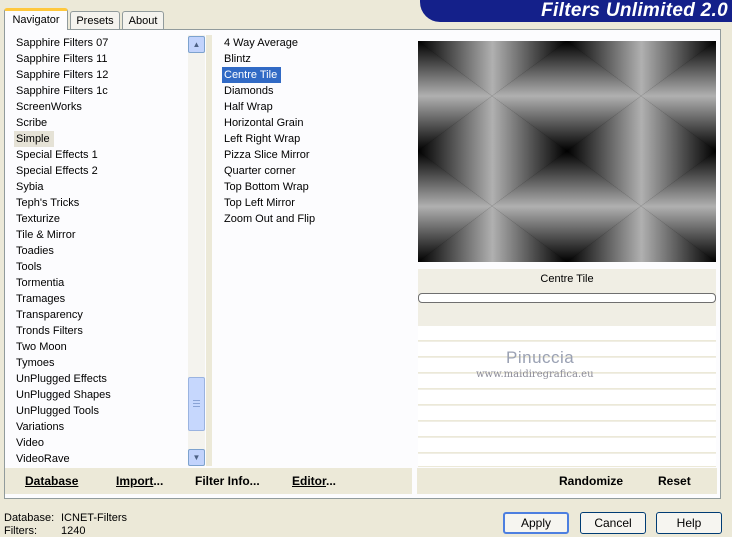 The image size is (732, 537). I want to click on list-divider, so click(209, 250).